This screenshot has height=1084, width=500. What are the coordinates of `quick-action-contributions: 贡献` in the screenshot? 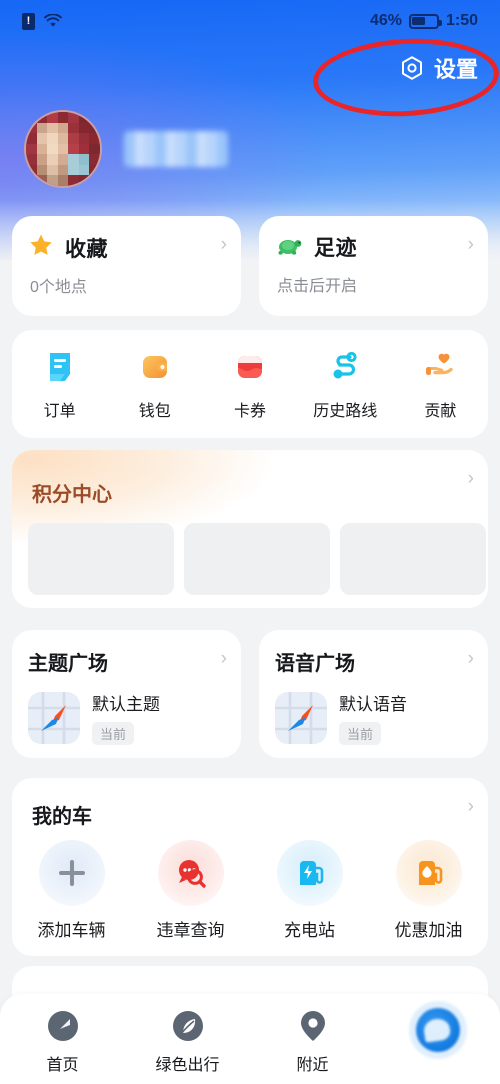 It's located at (440, 384).